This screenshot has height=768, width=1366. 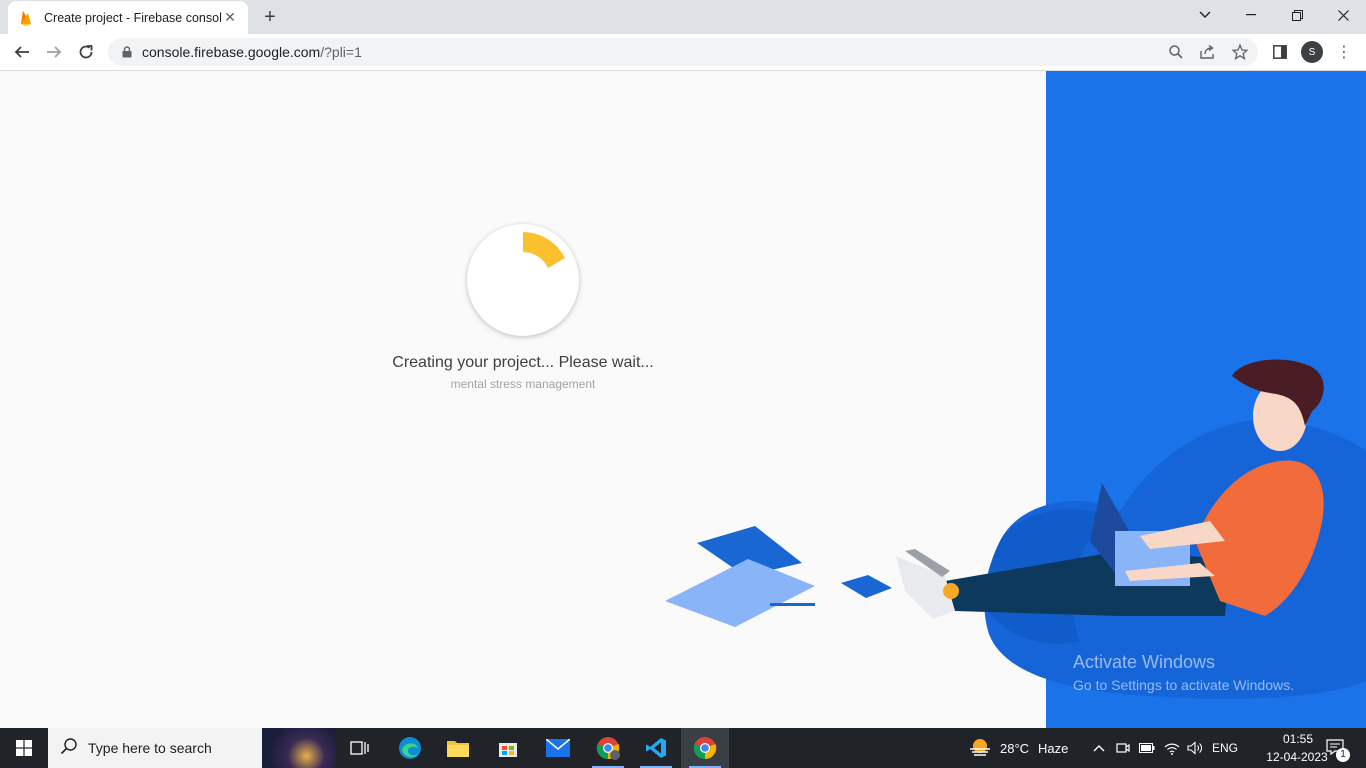 I want to click on browser-toolbar: console.firebase.google.com/?pli=1 S ⋮, so click(x=683, y=52).